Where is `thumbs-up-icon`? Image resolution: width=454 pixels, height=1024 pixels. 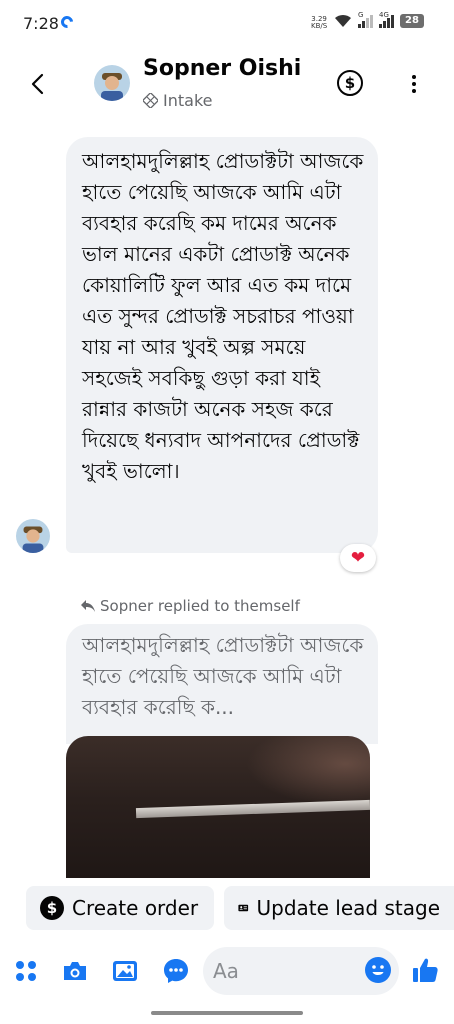
thumbs-up-icon is located at coordinates (425, 970).